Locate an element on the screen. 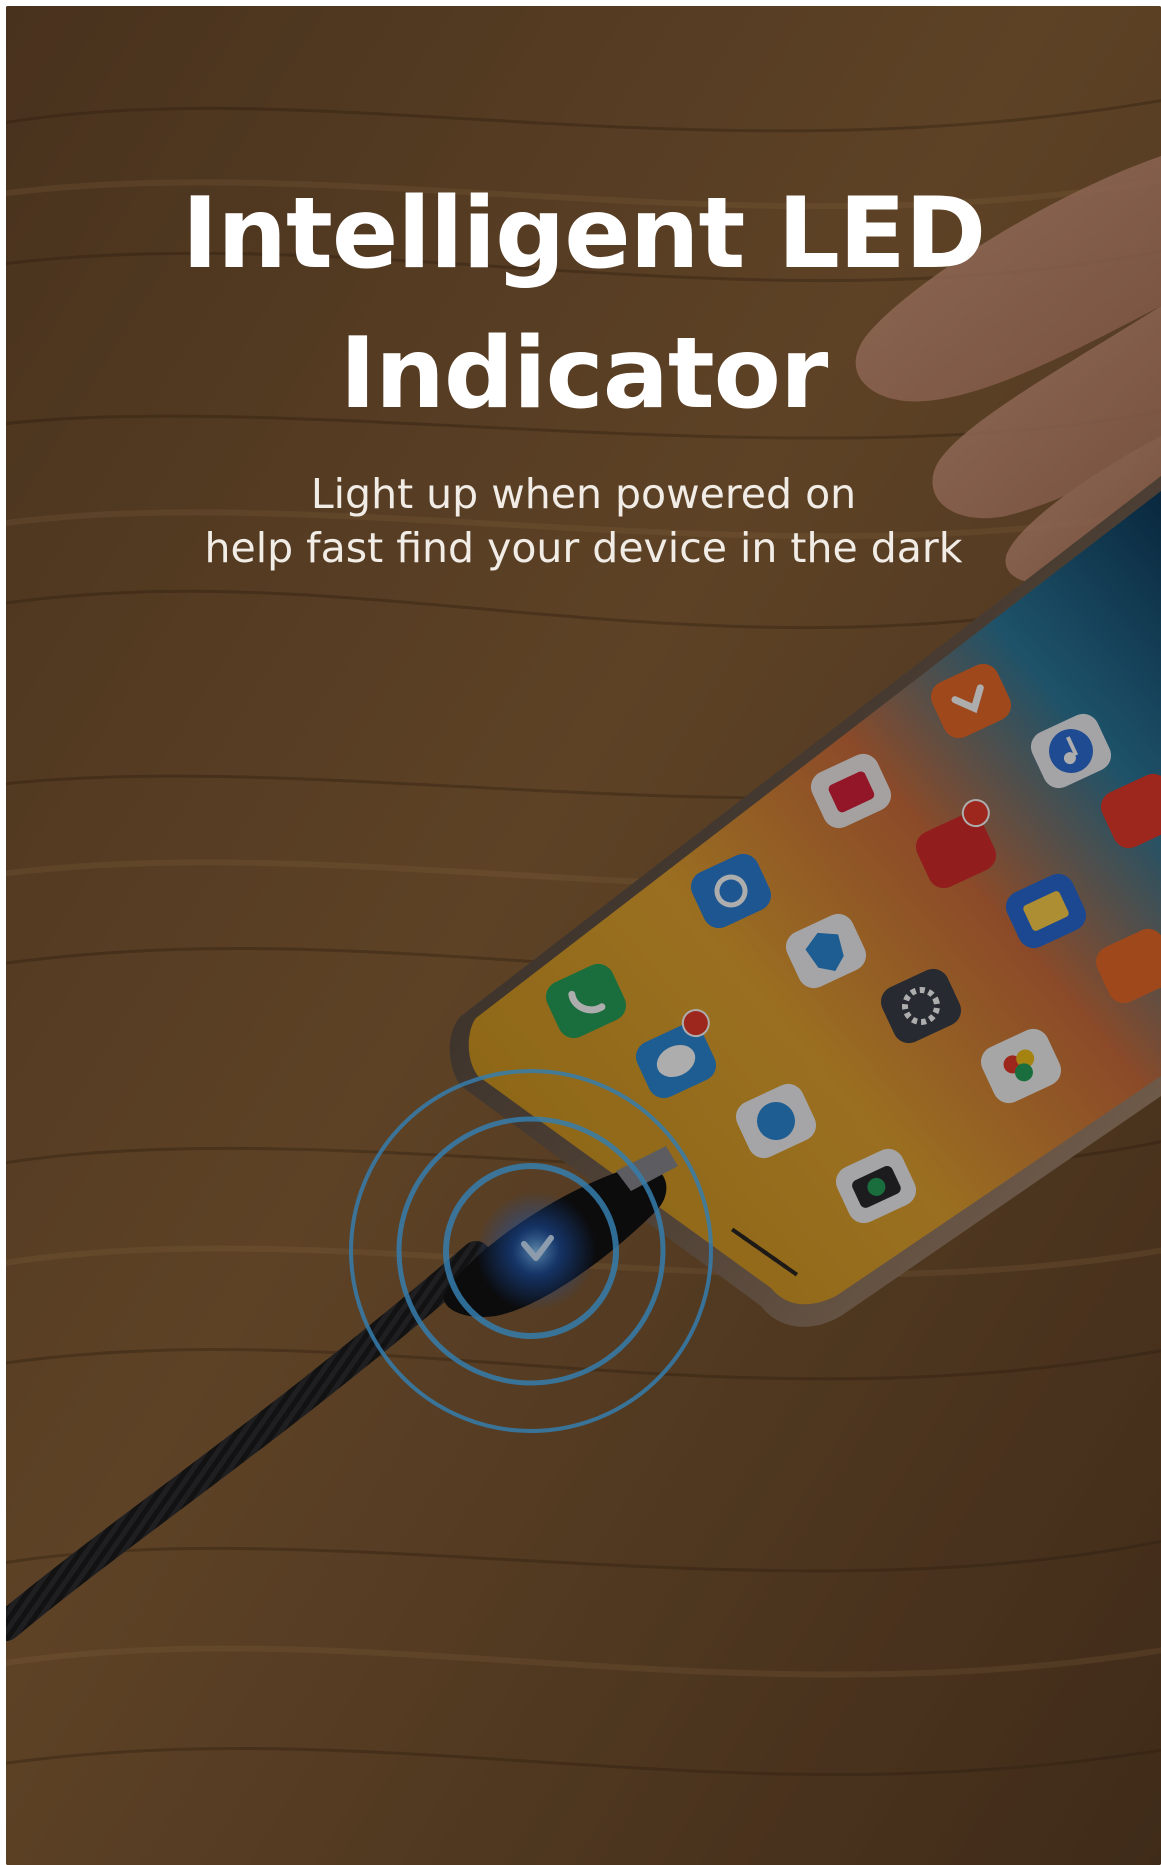  headline-line-1: Intelligent LED is located at coordinates (583, 234).